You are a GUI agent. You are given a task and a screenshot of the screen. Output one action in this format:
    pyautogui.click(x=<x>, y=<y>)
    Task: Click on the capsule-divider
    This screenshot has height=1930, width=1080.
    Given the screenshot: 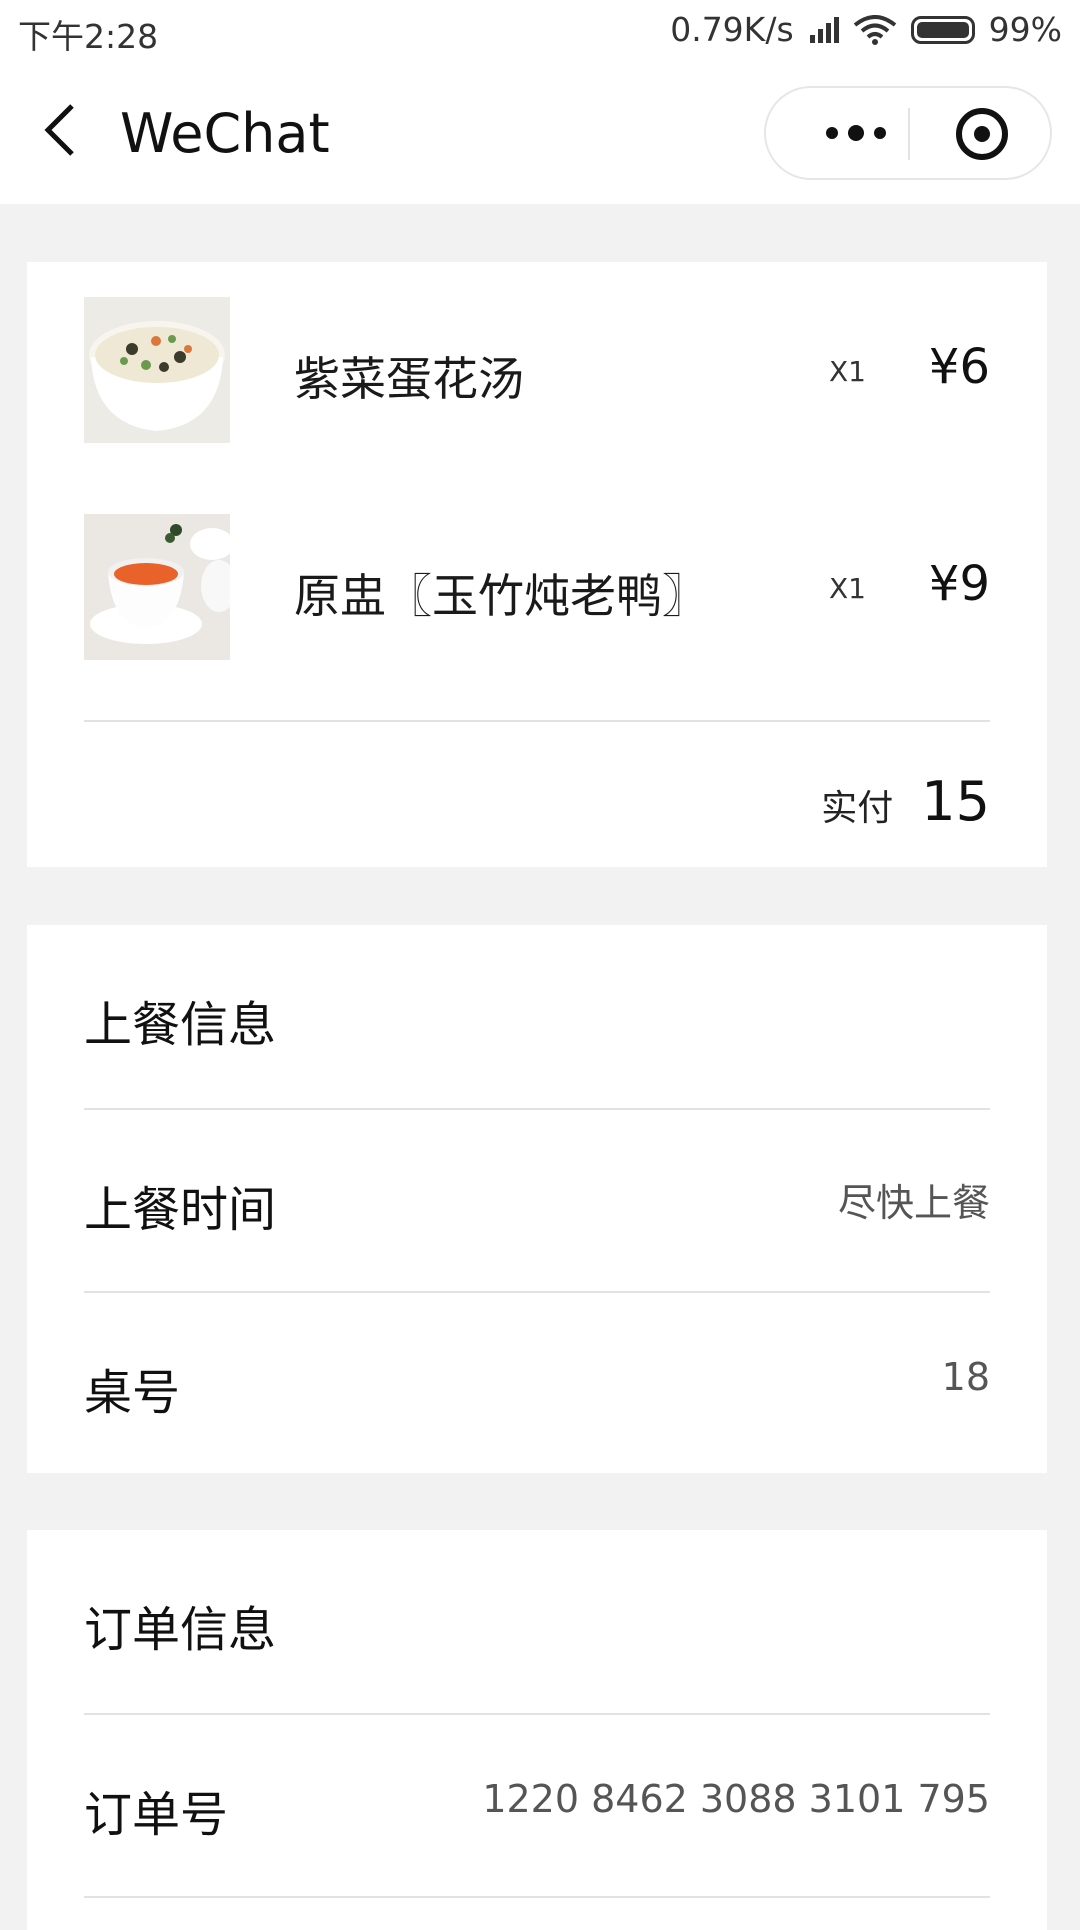 What is the action you would take?
    pyautogui.click(x=909, y=134)
    